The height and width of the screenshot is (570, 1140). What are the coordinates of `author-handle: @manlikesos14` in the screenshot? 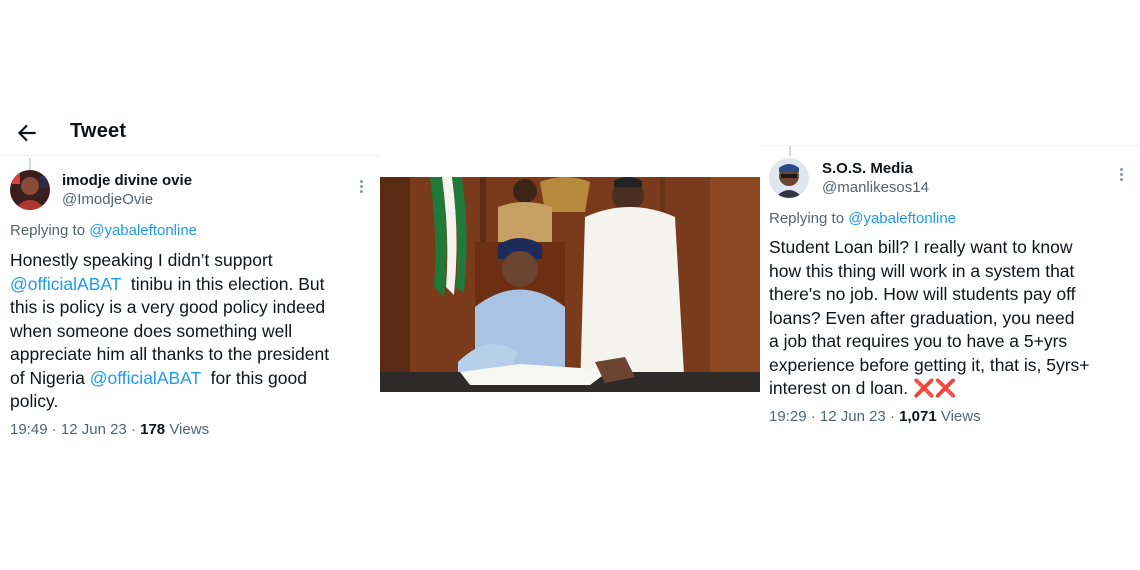 It's located at (875, 187).